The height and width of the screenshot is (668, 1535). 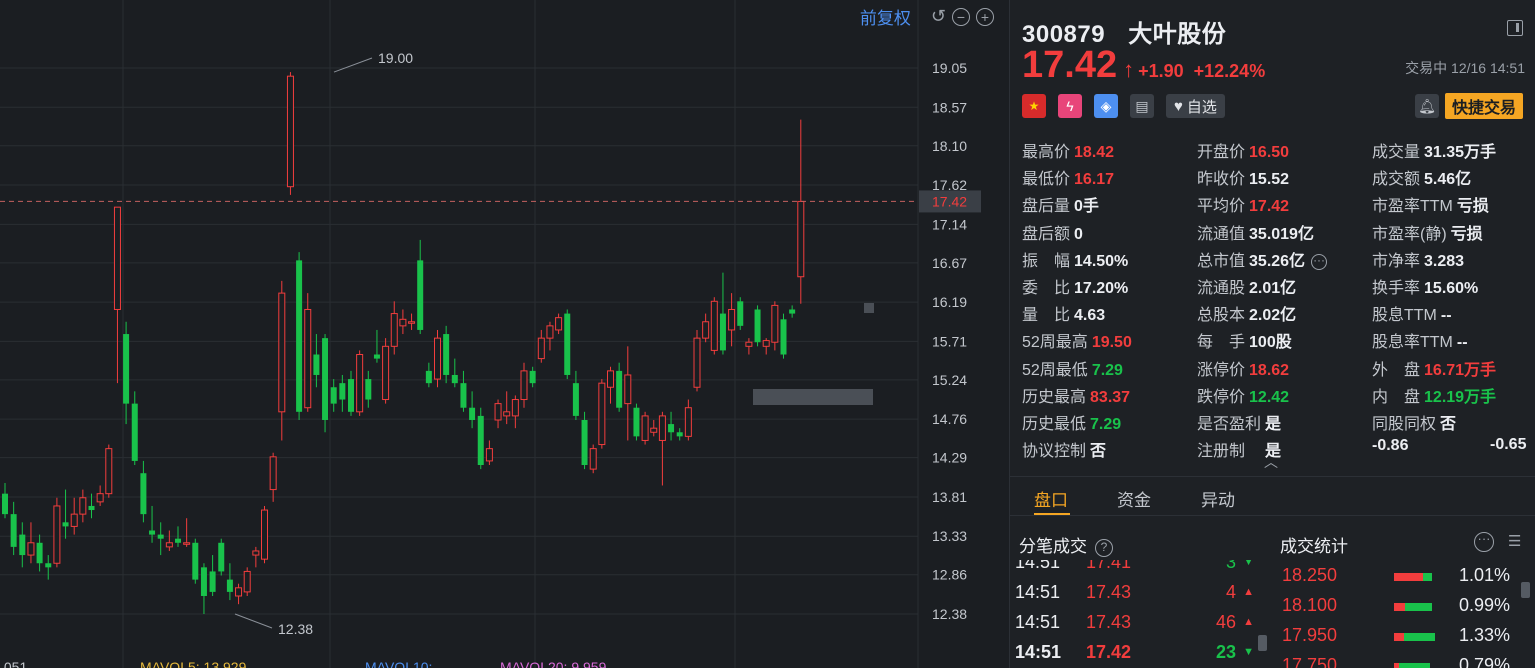 I want to click on y-tick-label: 15.71, so click(x=949, y=341).